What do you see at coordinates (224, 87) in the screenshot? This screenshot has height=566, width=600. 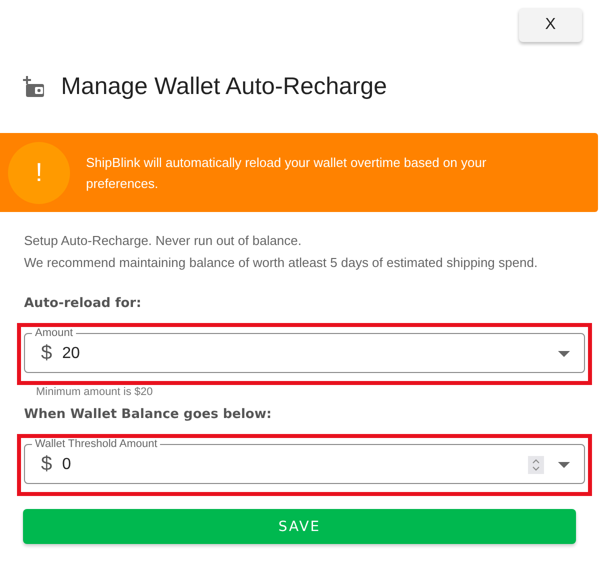 I see `dialog-title: Manage Wallet Auto-Recharge` at bounding box center [224, 87].